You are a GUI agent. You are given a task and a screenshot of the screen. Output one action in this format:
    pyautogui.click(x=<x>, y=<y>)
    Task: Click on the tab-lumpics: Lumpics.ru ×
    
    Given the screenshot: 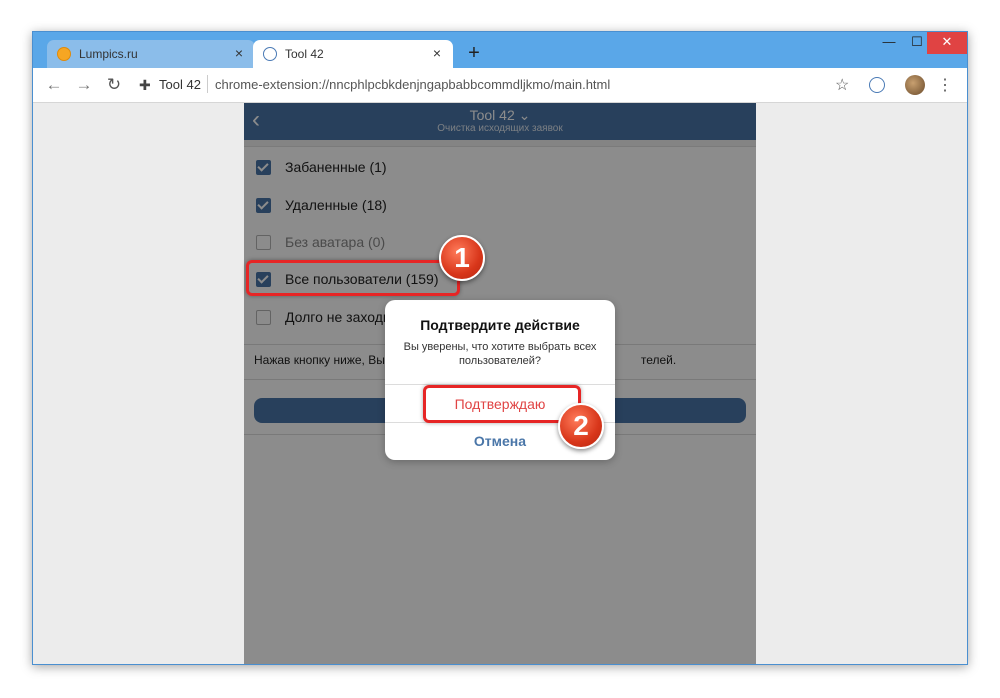 What is the action you would take?
    pyautogui.click(x=151, y=54)
    